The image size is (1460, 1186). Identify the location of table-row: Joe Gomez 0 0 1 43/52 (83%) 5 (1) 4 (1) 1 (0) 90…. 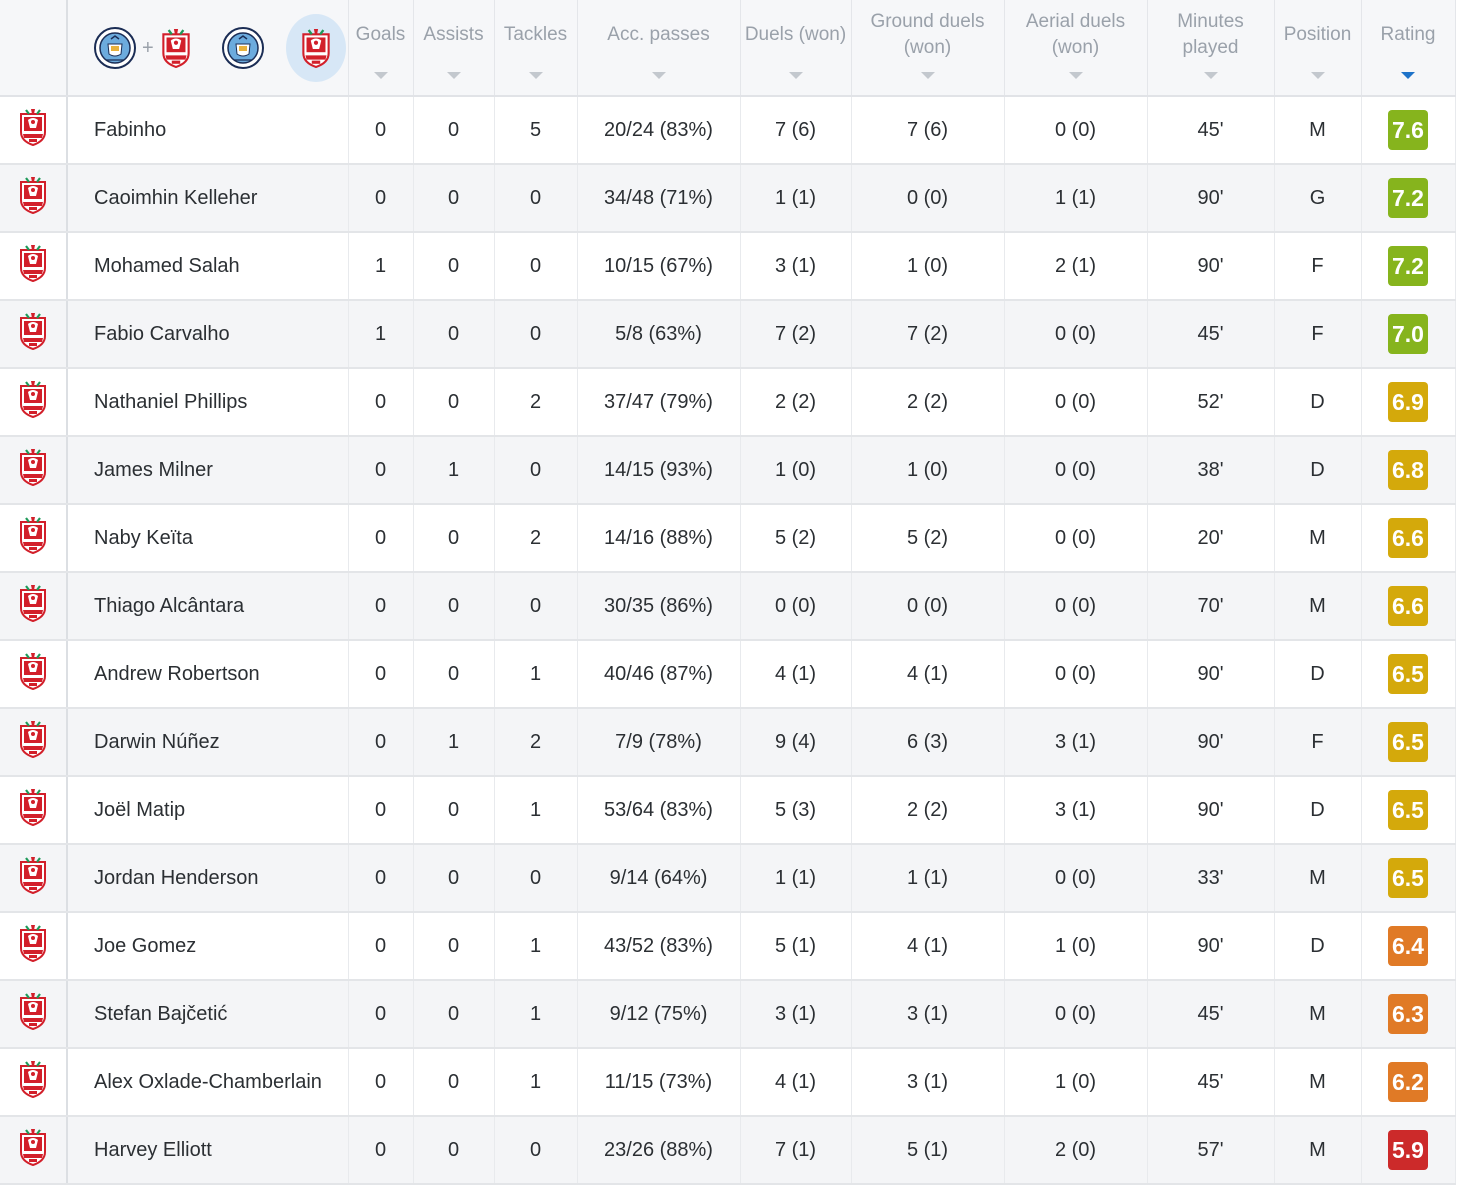
(728, 946).